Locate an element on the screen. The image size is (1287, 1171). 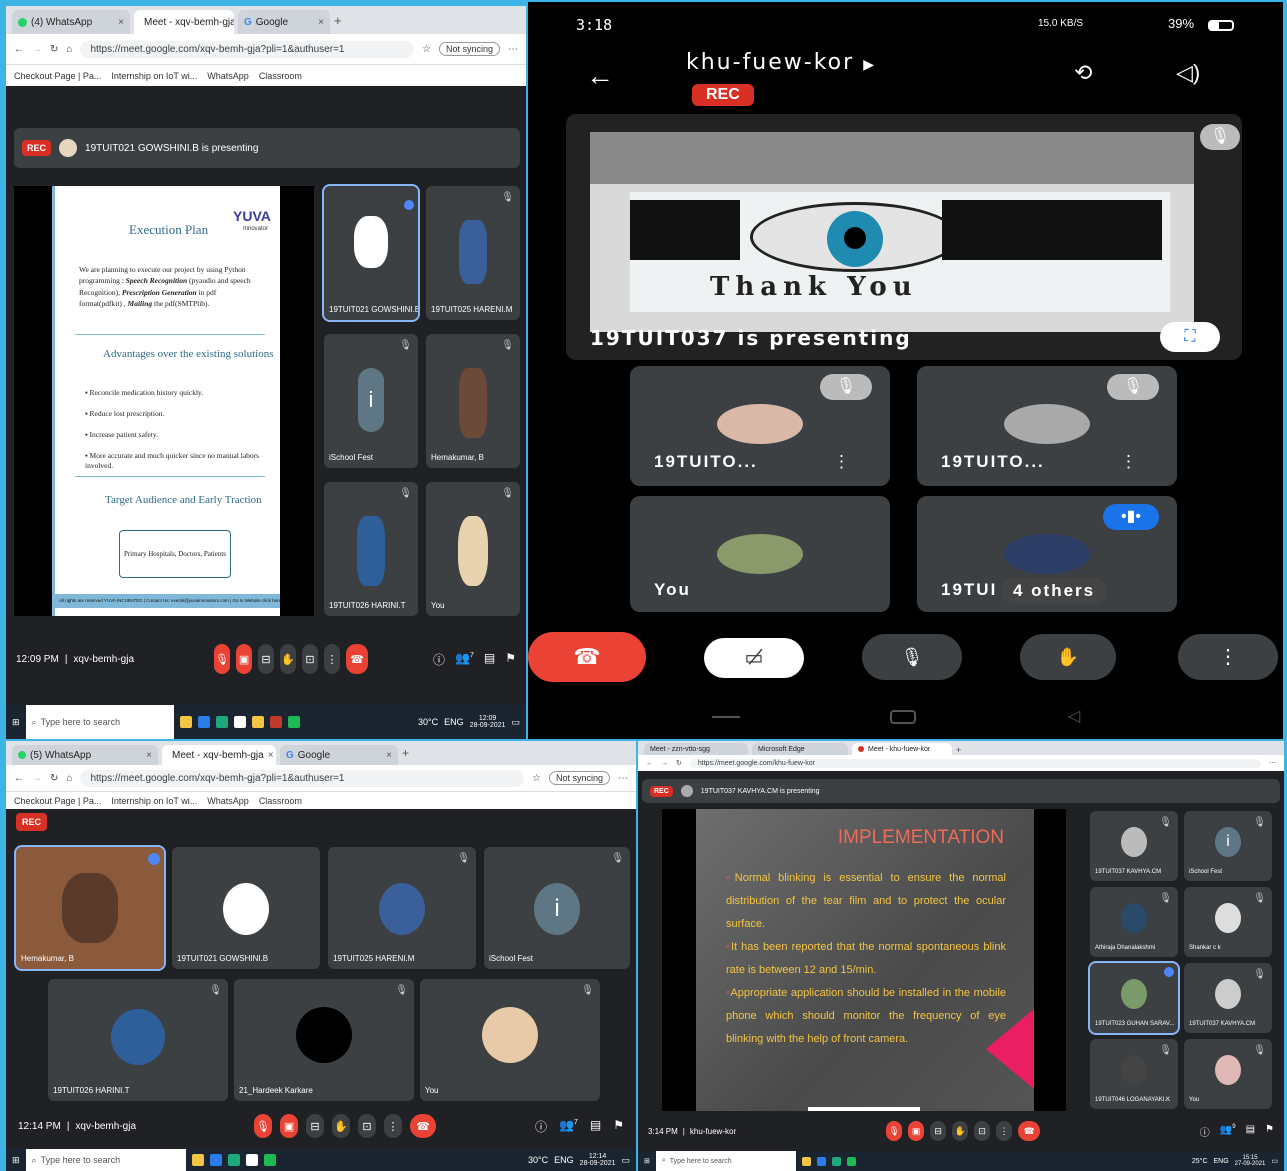
camera-off-button: ▭̸ is located at coordinates (754, 658).